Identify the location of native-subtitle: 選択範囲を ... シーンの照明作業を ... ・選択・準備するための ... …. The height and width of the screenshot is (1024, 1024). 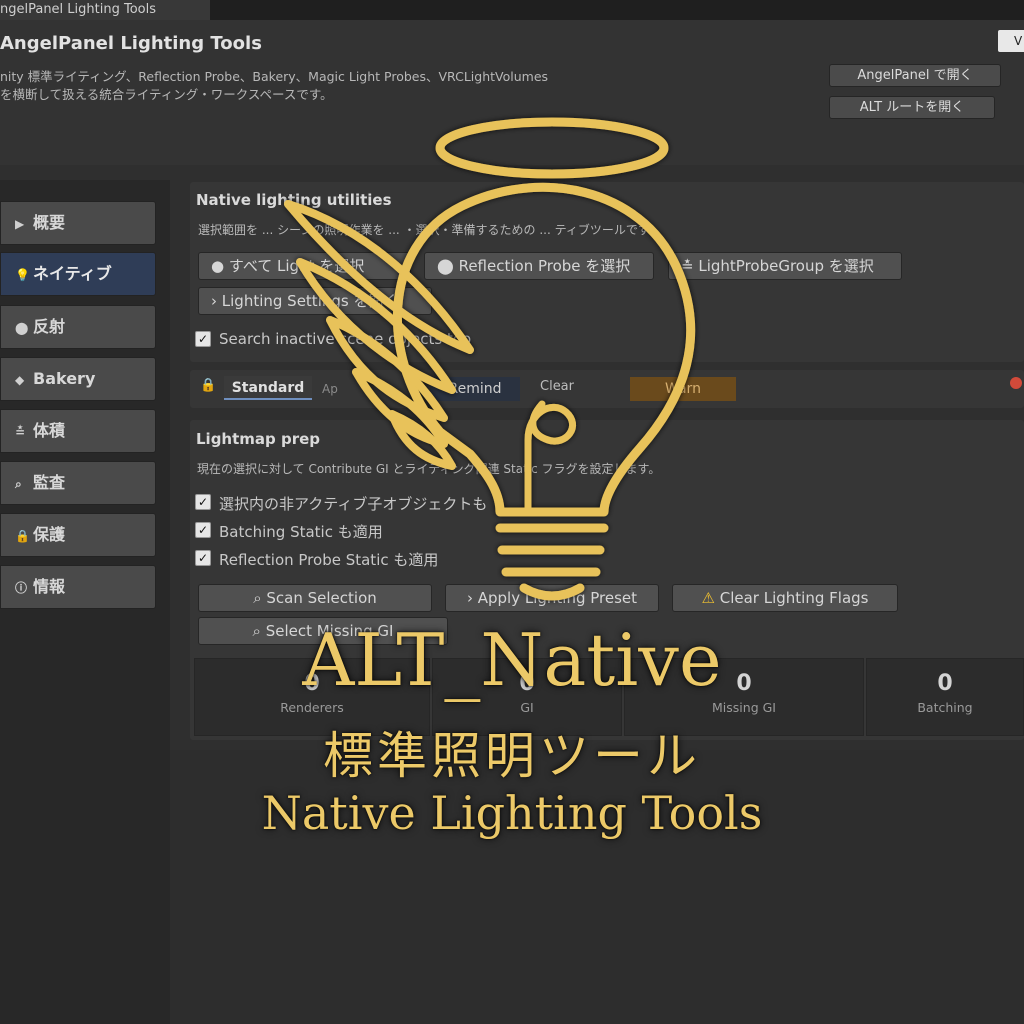
(429, 230).